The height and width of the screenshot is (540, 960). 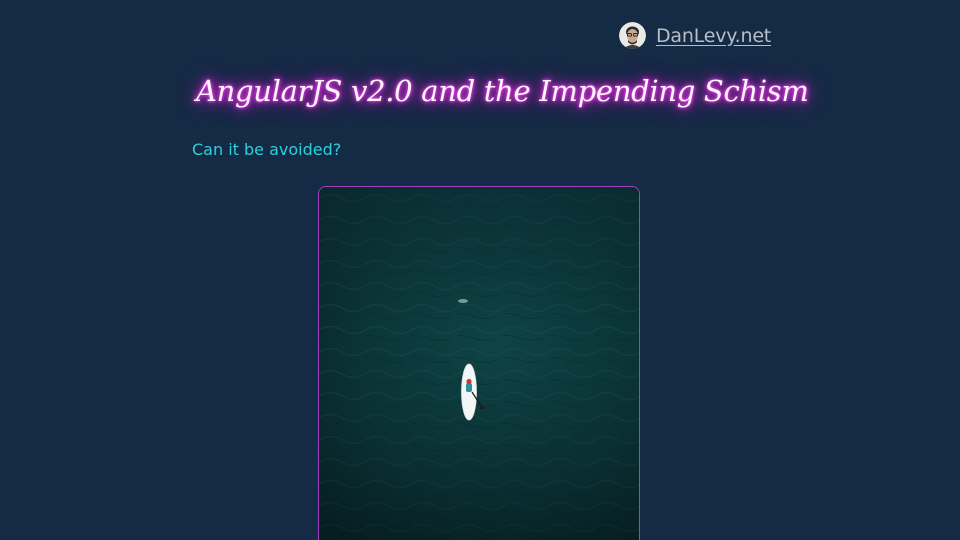 I want to click on avatar-icon, so click(x=632, y=35).